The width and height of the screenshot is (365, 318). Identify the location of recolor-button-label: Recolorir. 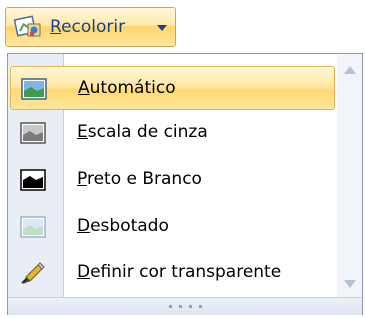
(88, 27).